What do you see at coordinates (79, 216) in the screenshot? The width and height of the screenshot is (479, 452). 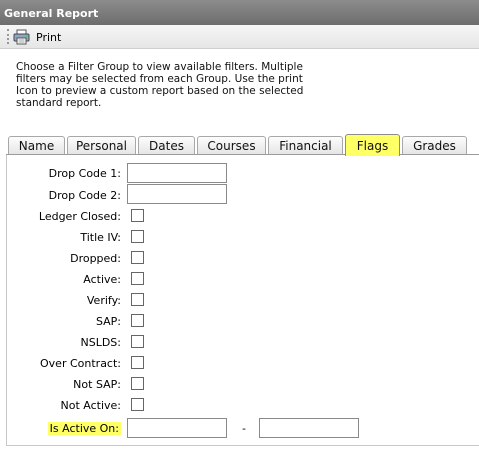 I see `ledger-closed-label: Ledger Closed:` at bounding box center [79, 216].